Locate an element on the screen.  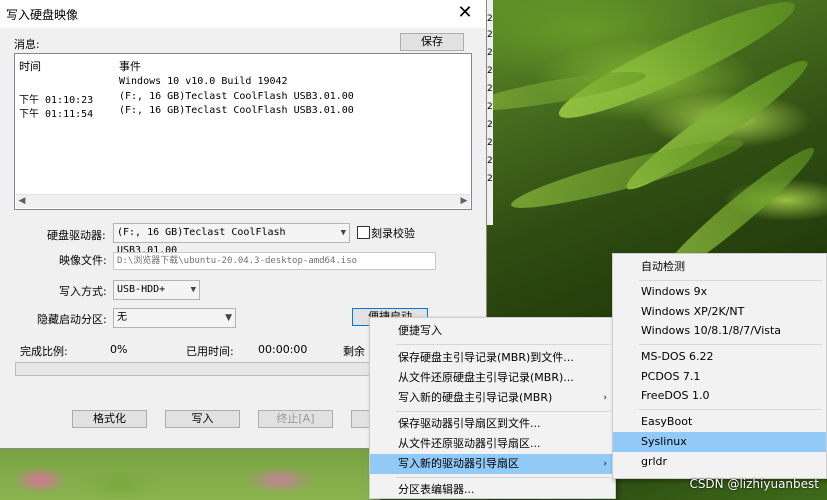
submenu-item-win10: Windows 10/8.1/8/7/Vista is located at coordinates (719, 331).